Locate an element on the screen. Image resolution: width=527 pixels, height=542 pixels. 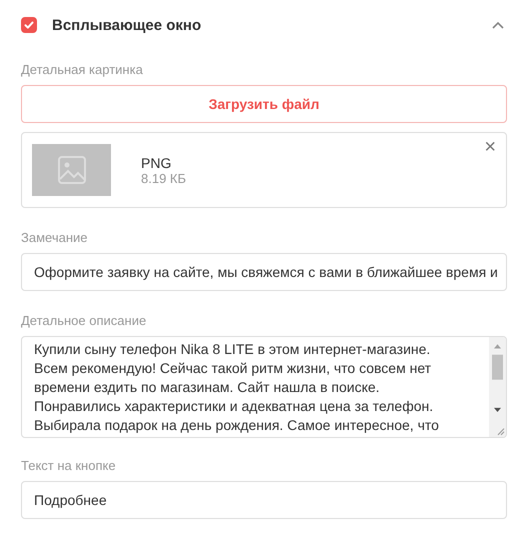
file-format: PNG is located at coordinates (156, 162).